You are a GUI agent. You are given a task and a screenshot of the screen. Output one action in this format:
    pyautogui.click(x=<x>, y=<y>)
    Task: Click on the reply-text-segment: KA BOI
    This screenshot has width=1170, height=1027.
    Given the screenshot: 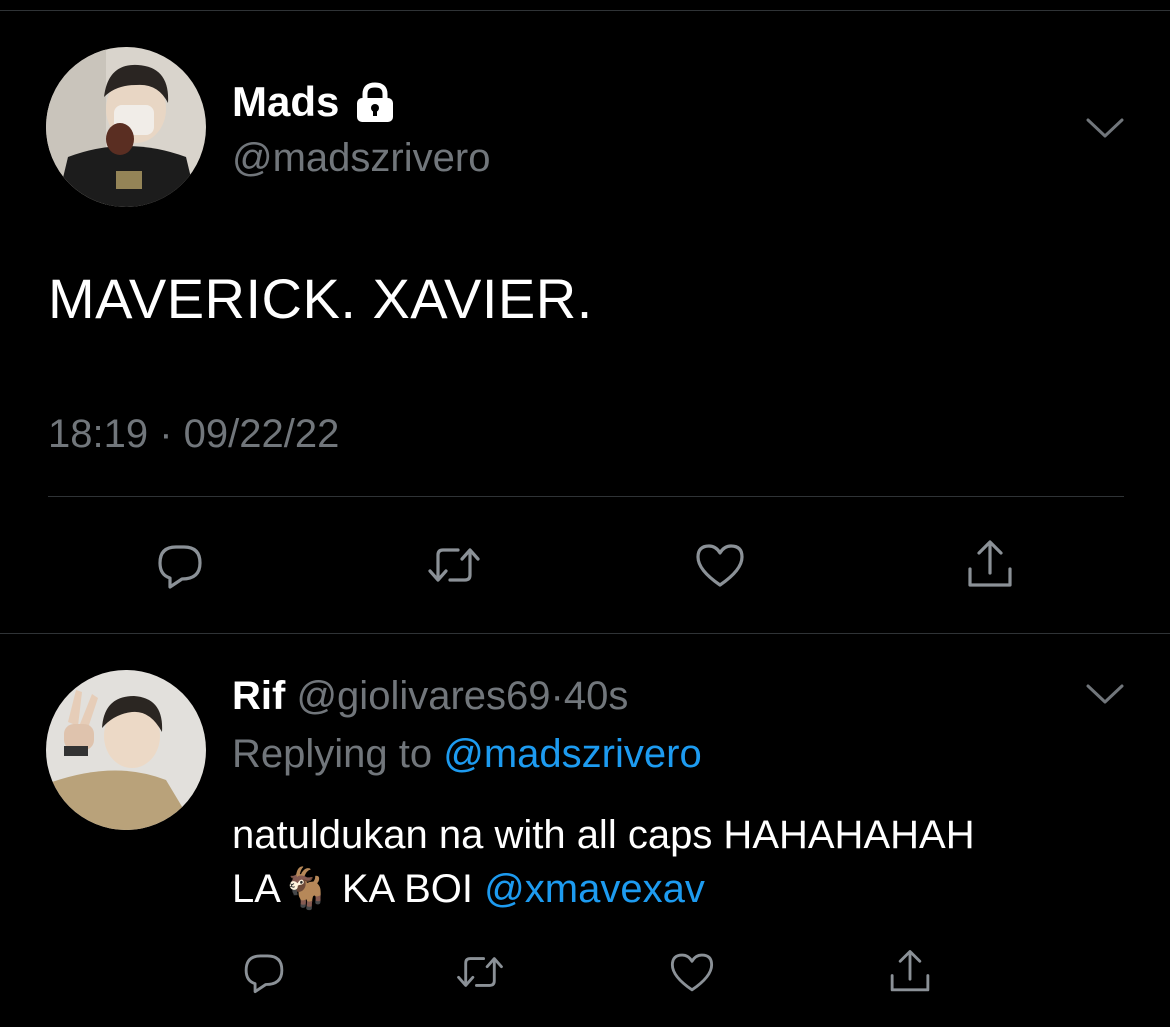 What is the action you would take?
    pyautogui.click(x=407, y=889)
    